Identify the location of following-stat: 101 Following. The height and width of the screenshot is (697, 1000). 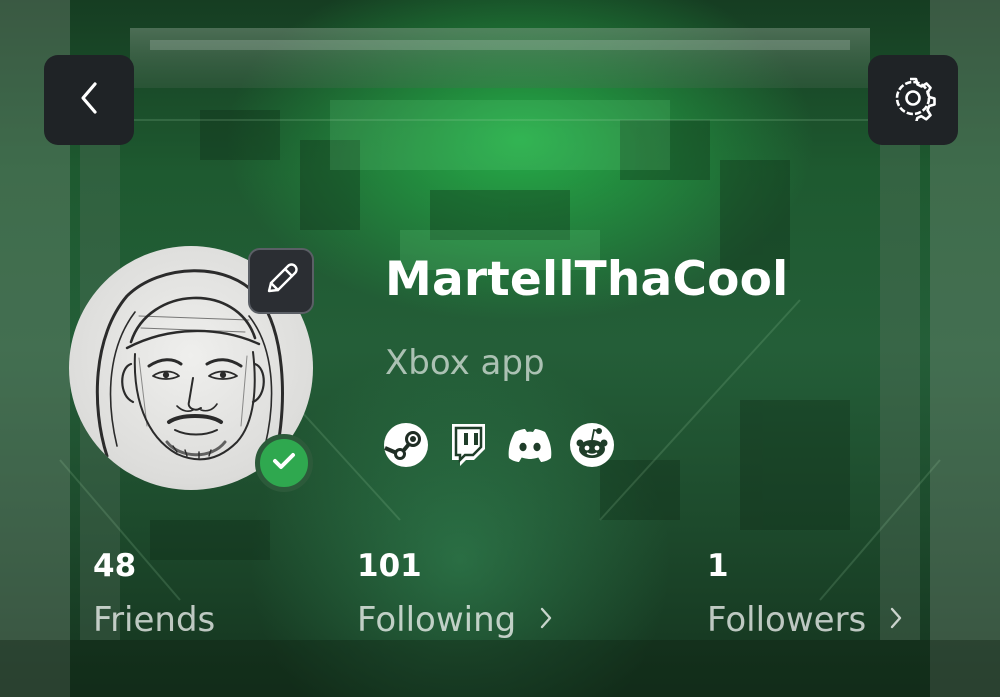
(455, 594).